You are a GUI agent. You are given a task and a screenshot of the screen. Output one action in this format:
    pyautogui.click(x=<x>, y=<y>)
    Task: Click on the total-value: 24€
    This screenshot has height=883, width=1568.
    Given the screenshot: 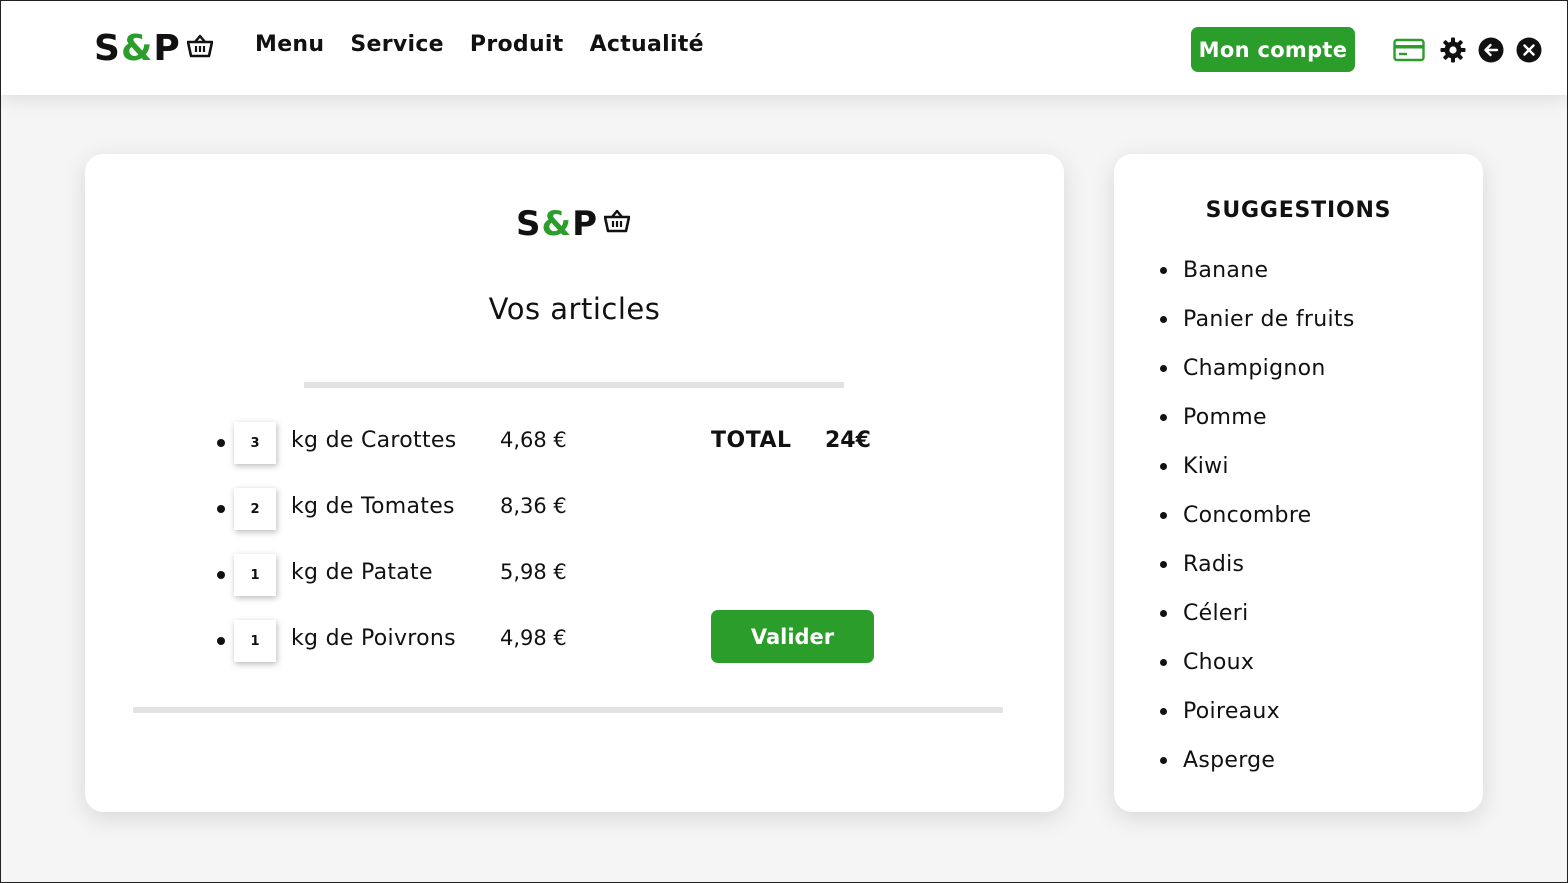 What is the action you would take?
    pyautogui.click(x=848, y=440)
    